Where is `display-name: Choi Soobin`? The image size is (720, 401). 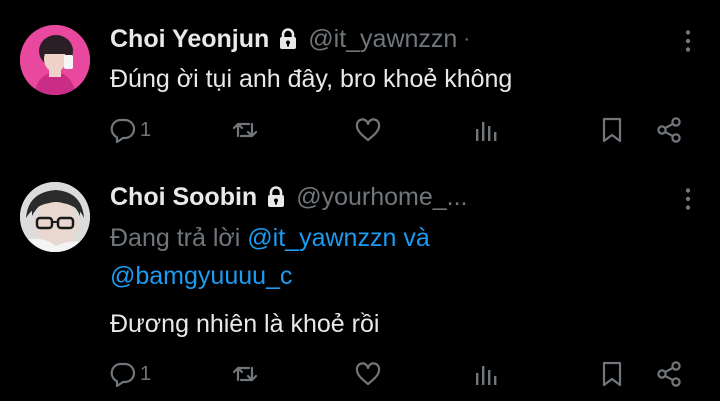 display-name: Choi Soobin is located at coordinates (183, 197).